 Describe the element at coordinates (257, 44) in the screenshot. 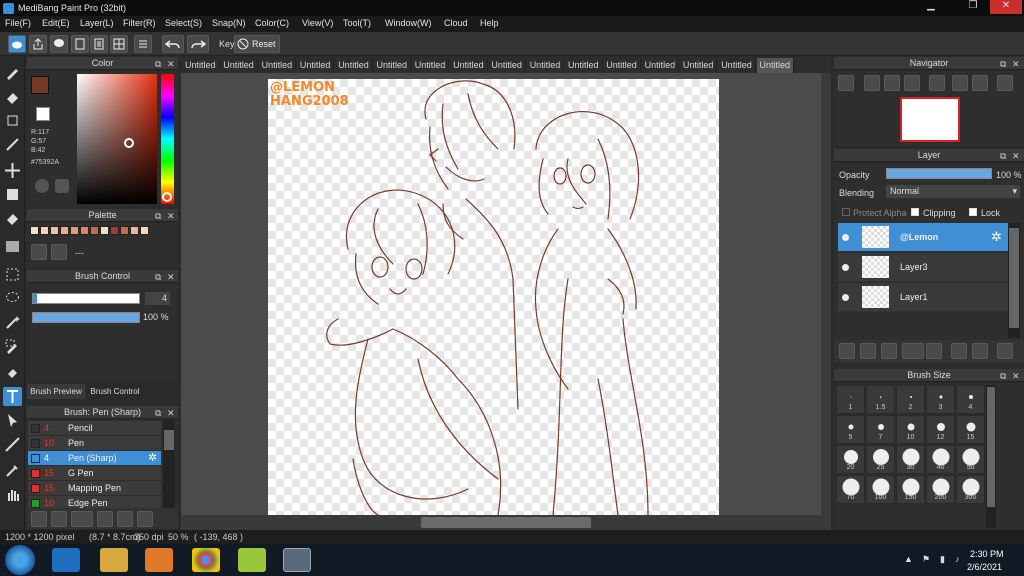

I see `reset-button: Reset` at that location.